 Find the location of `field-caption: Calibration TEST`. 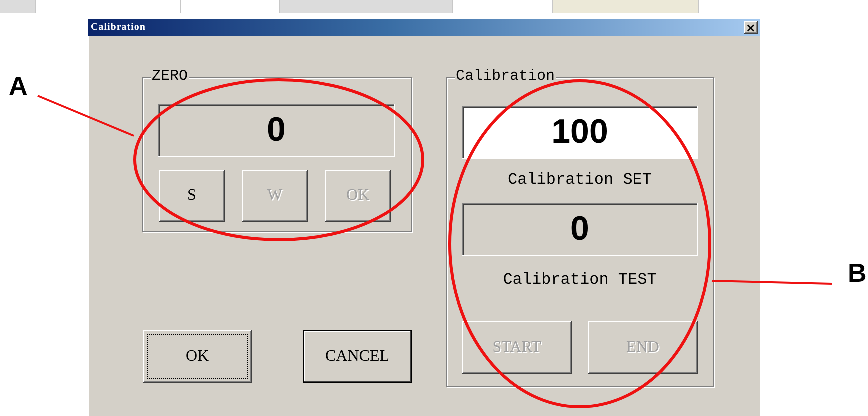

field-caption: Calibration TEST is located at coordinates (580, 280).